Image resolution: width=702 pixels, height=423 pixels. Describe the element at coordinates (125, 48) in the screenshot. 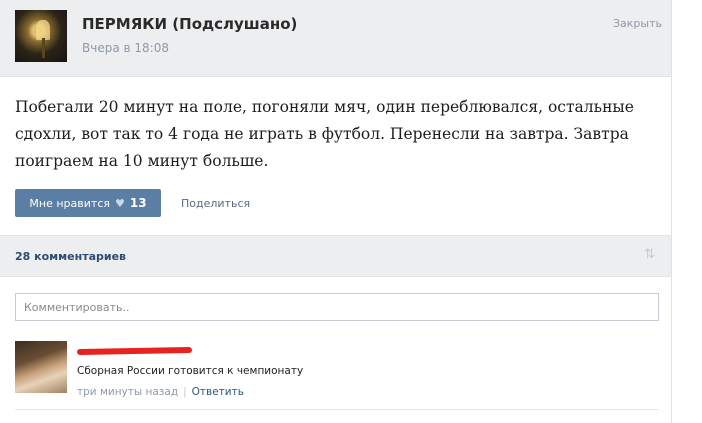

I see `post-time: Вчера в 18:08` at that location.